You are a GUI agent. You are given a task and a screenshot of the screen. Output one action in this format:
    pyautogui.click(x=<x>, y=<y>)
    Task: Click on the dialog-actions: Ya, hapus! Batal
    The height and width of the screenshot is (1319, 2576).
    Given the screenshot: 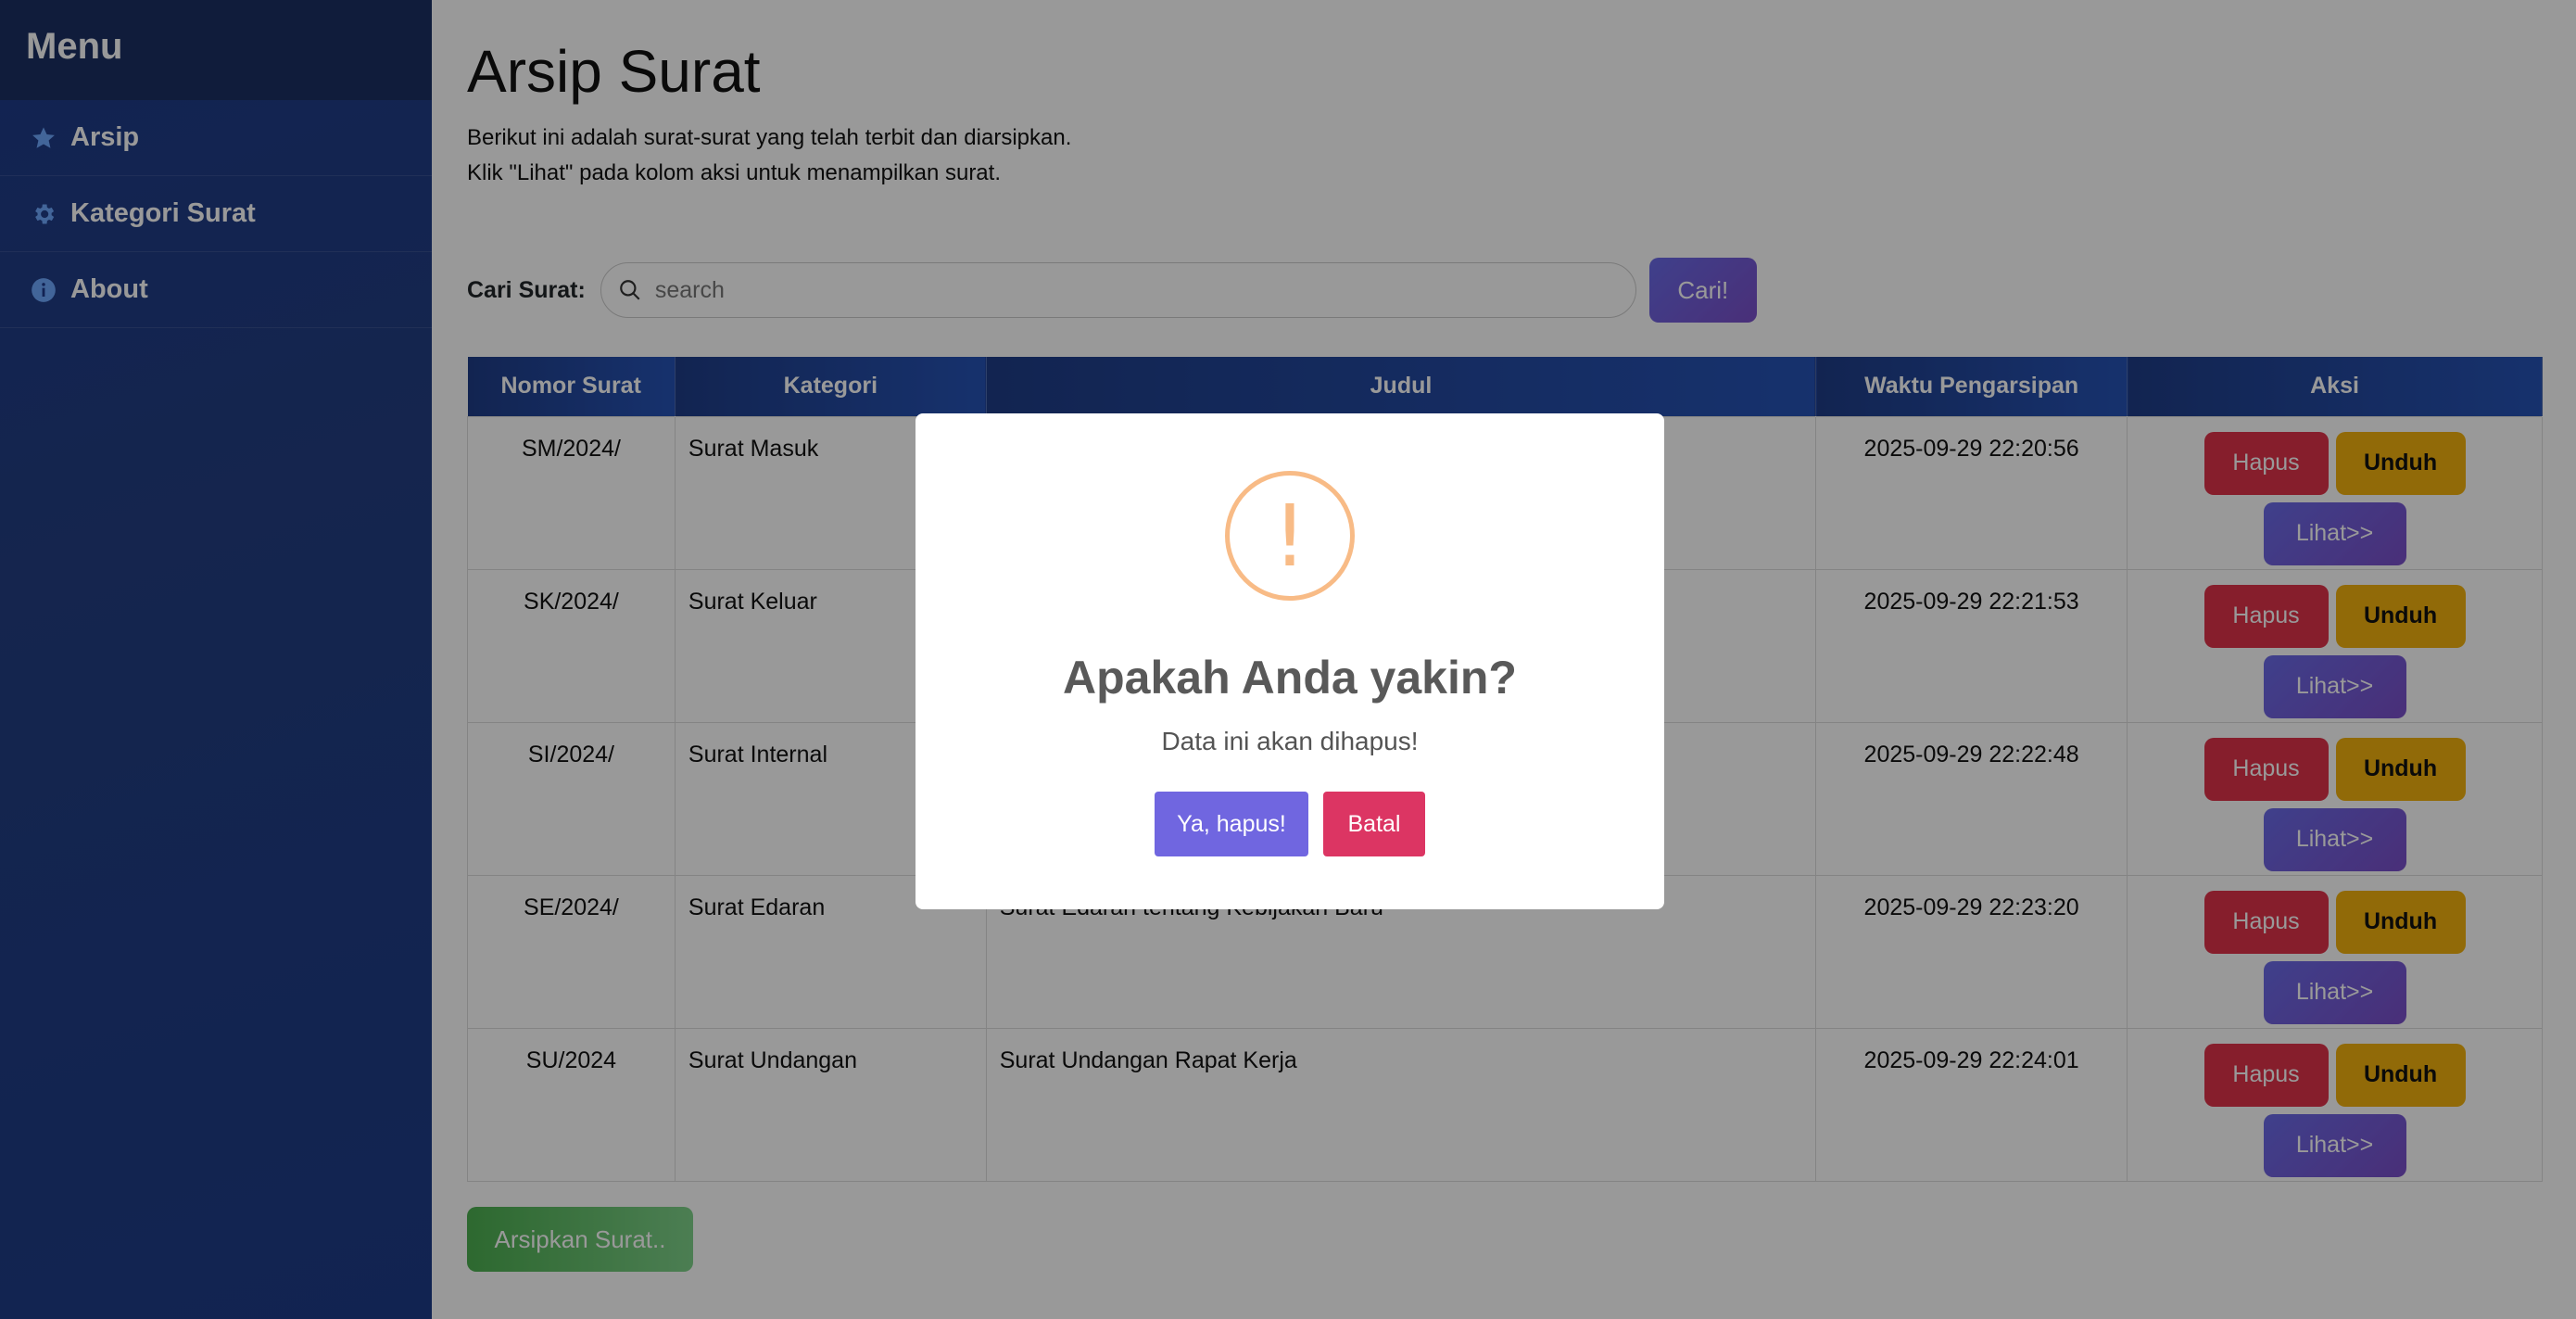 What is the action you would take?
    pyautogui.click(x=1289, y=824)
    